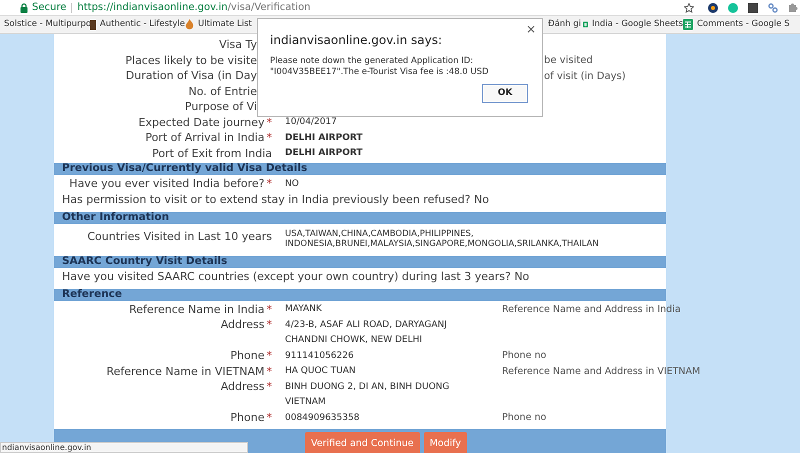 The width and height of the screenshot is (800, 453). I want to click on bookmark-item: Comments - Google S, so click(743, 24).